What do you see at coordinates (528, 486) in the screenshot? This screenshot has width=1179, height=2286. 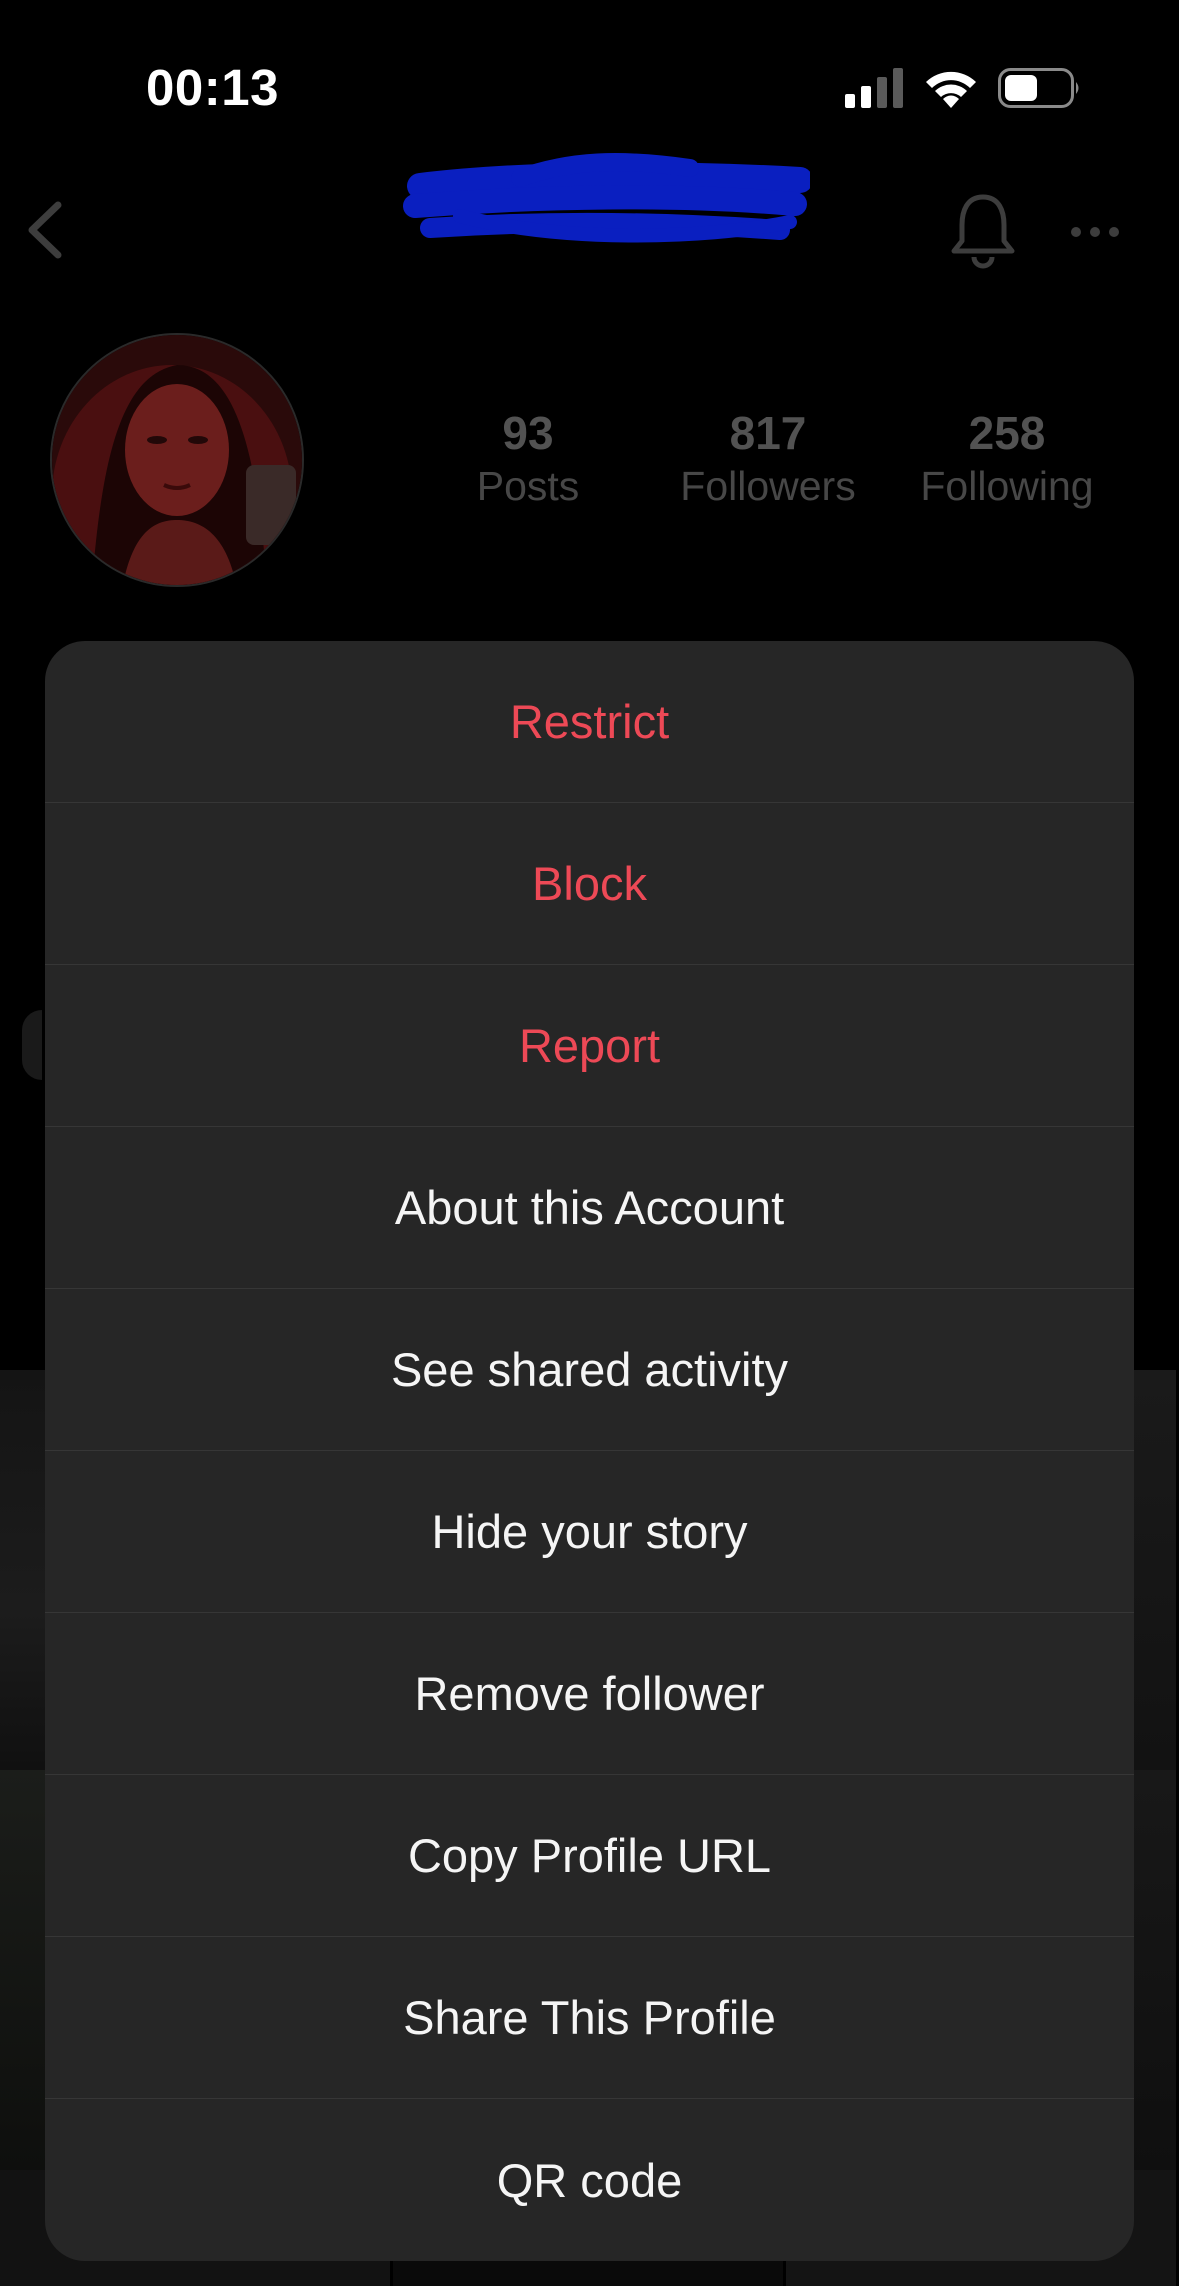 I see `posts-label: Posts` at bounding box center [528, 486].